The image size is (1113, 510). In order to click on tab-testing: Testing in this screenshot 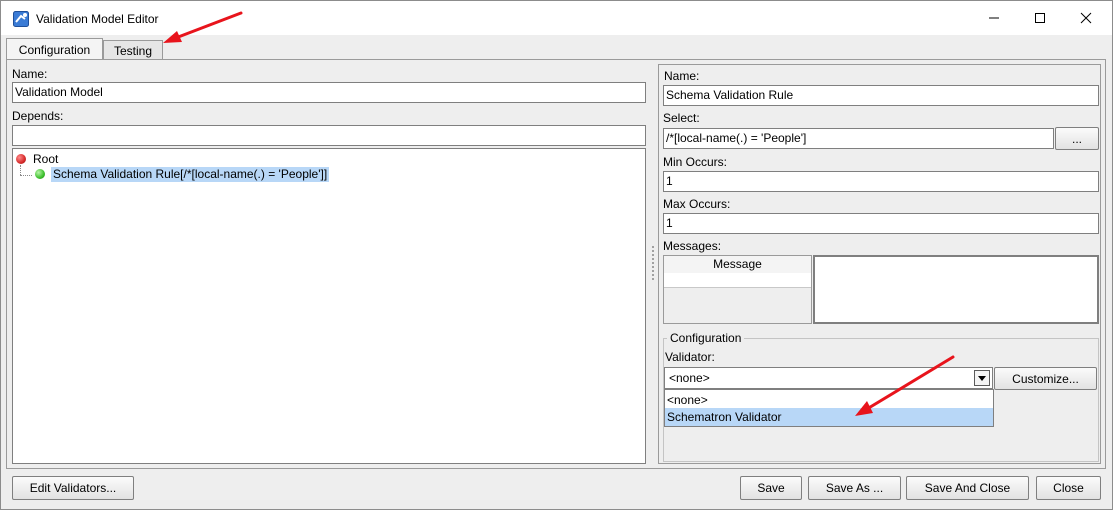, I will do `click(133, 50)`.